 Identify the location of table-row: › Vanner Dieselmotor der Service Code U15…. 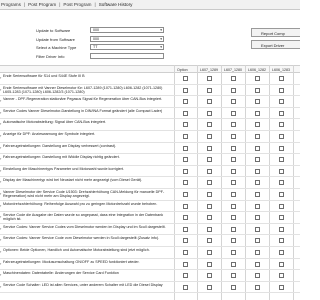
(150, 195).